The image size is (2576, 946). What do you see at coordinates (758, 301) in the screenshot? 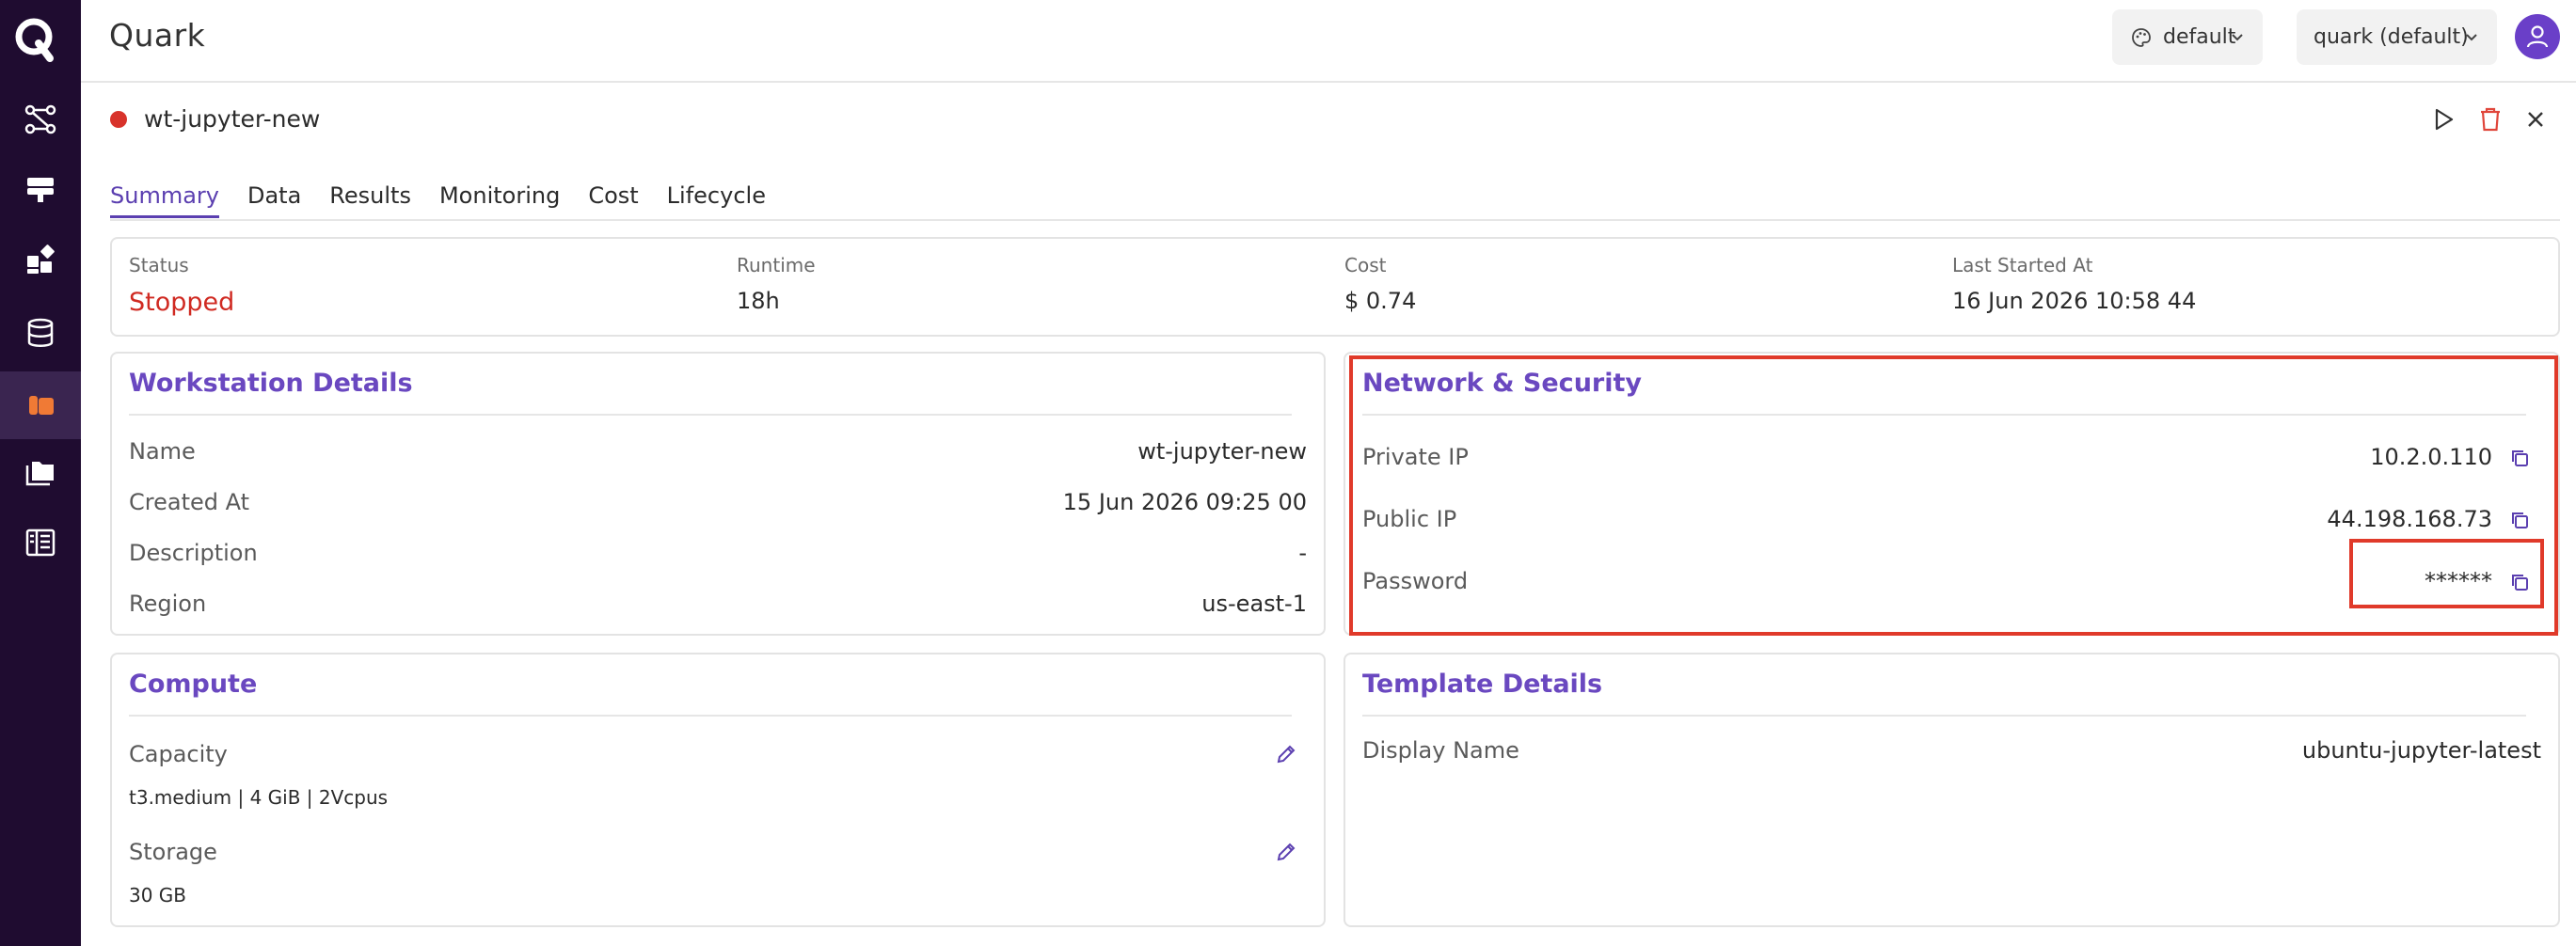
I see `runtime-value: 18h` at bounding box center [758, 301].